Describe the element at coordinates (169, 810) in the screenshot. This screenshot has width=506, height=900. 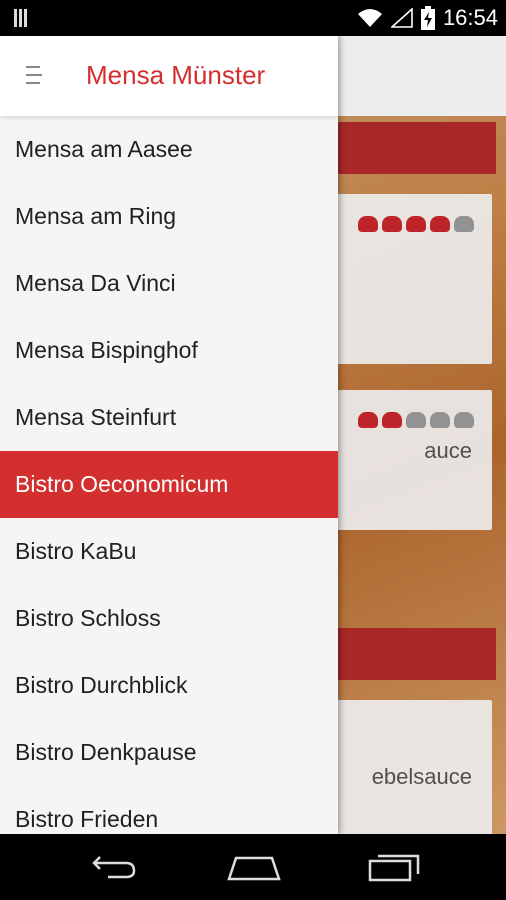
I see `drawer-item: Bistro Frieden` at that location.